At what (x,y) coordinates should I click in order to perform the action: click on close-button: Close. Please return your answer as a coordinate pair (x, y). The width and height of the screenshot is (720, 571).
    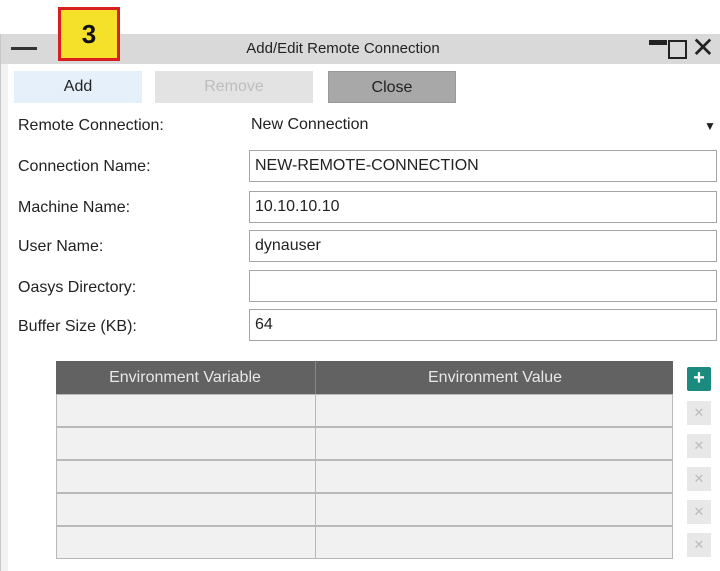
    Looking at the image, I should click on (392, 87).